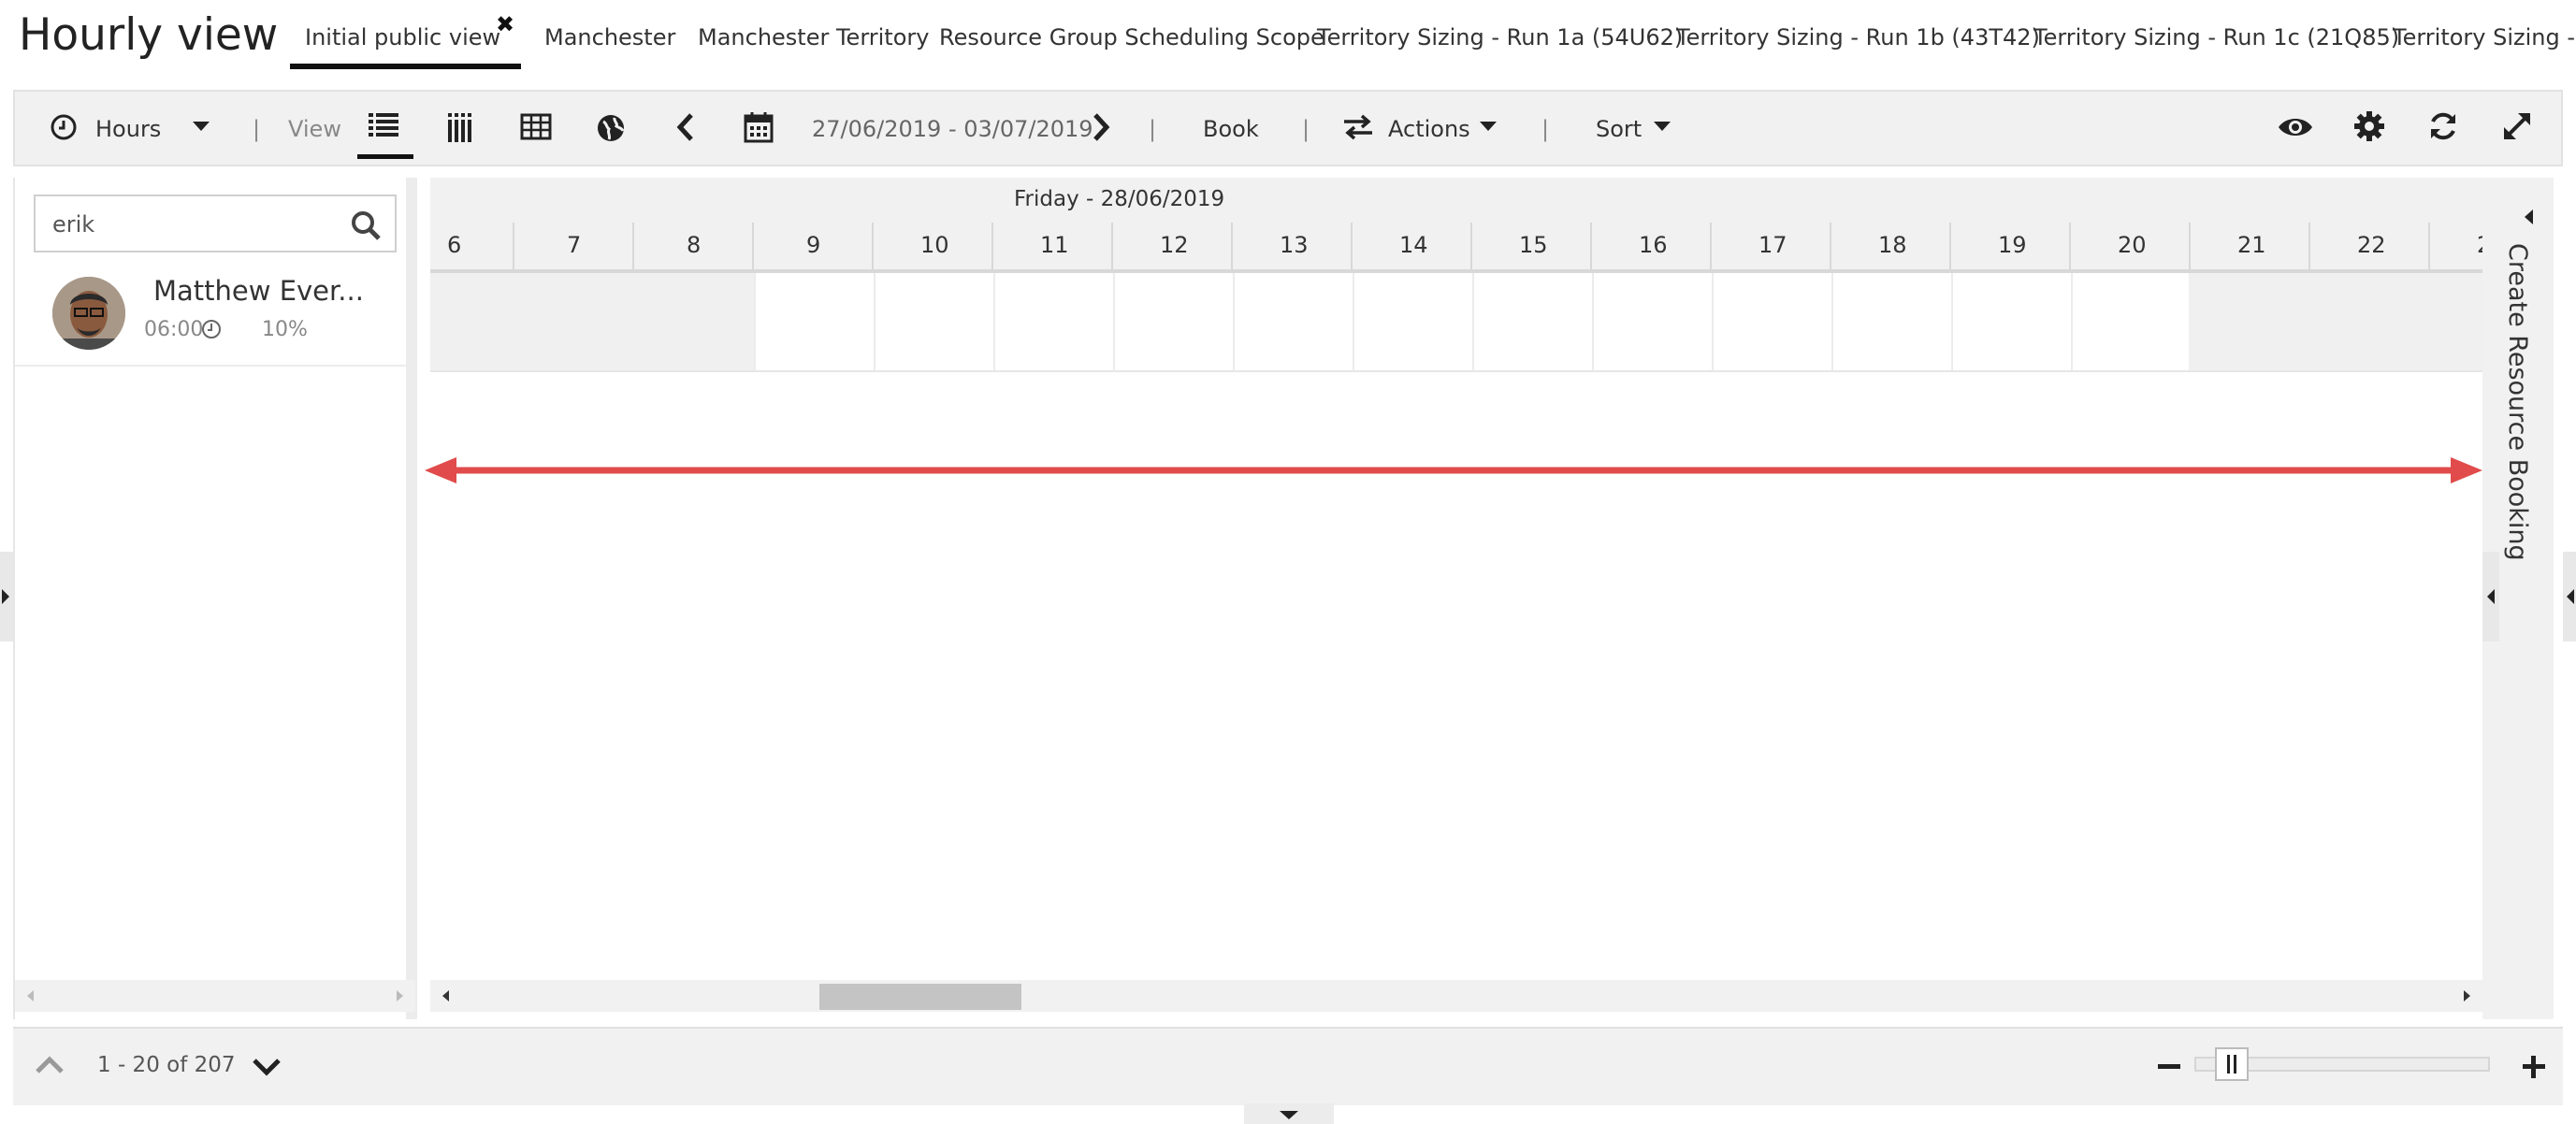  What do you see at coordinates (385, 156) in the screenshot?
I see `active-view-indicator` at bounding box center [385, 156].